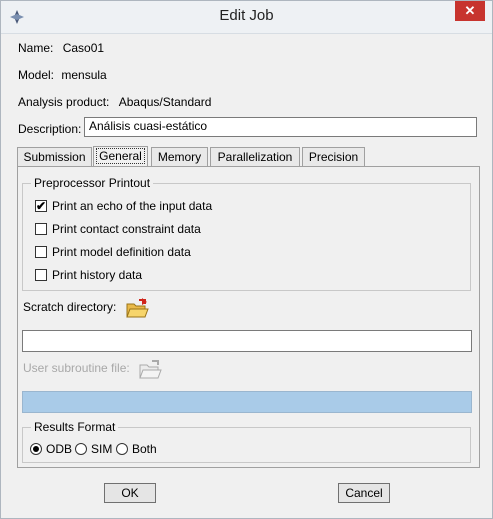 Image resolution: width=493 pixels, height=519 pixels. I want to click on contact-constraint-label: Print contact constraint data, so click(126, 229).